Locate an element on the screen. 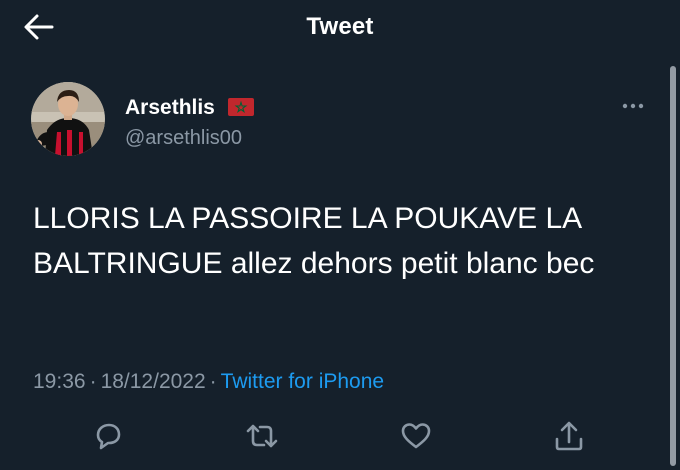 The width and height of the screenshot is (680, 470). retweet-icon is located at coordinates (262, 436).